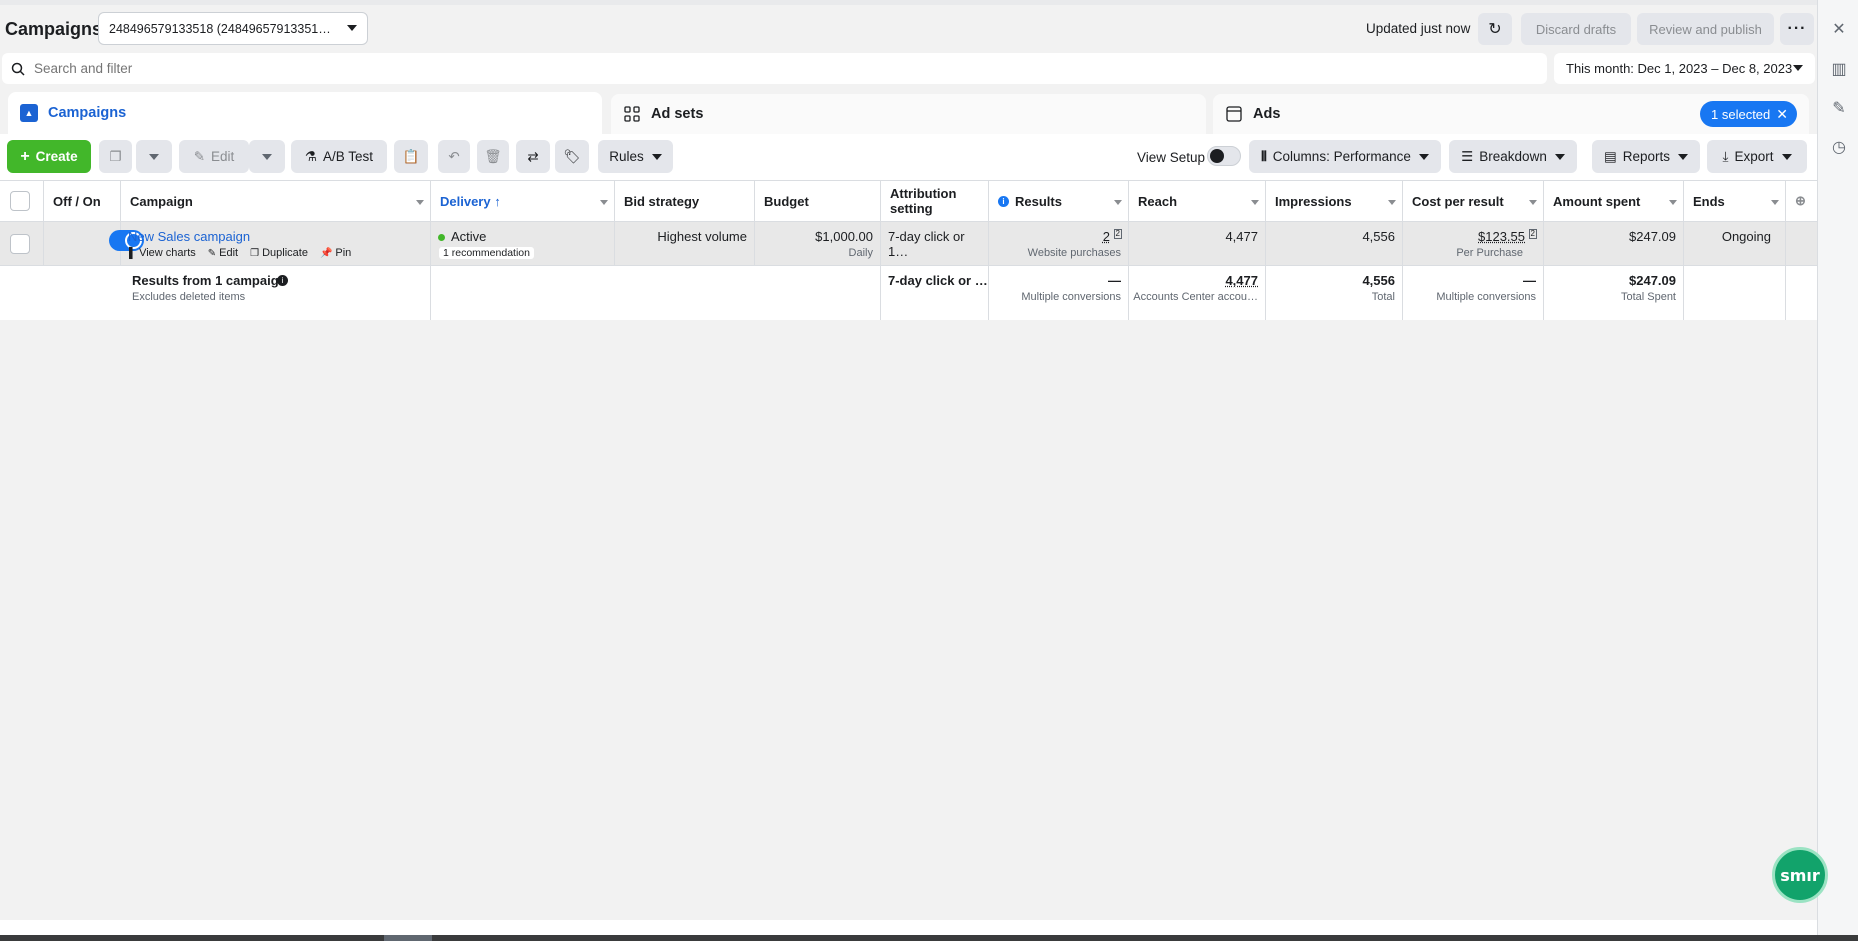 The height and width of the screenshot is (941, 1858). Describe the element at coordinates (1458, 201) in the screenshot. I see `col-label: Cost per result` at that location.